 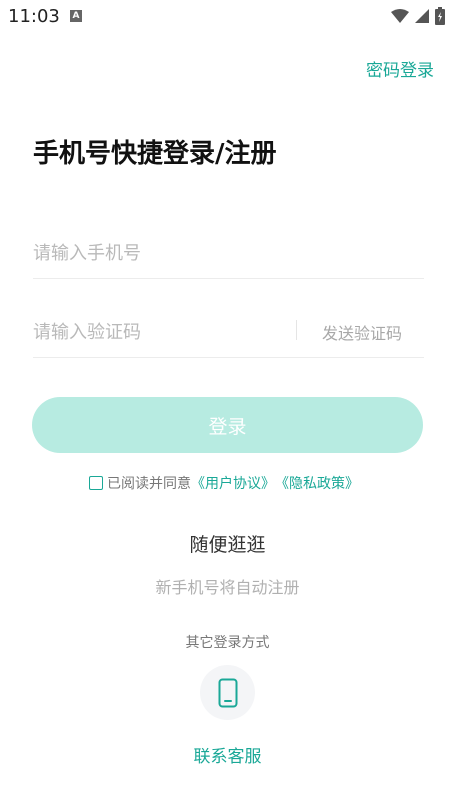 I want to click on battery-icon, so click(x=440, y=16).